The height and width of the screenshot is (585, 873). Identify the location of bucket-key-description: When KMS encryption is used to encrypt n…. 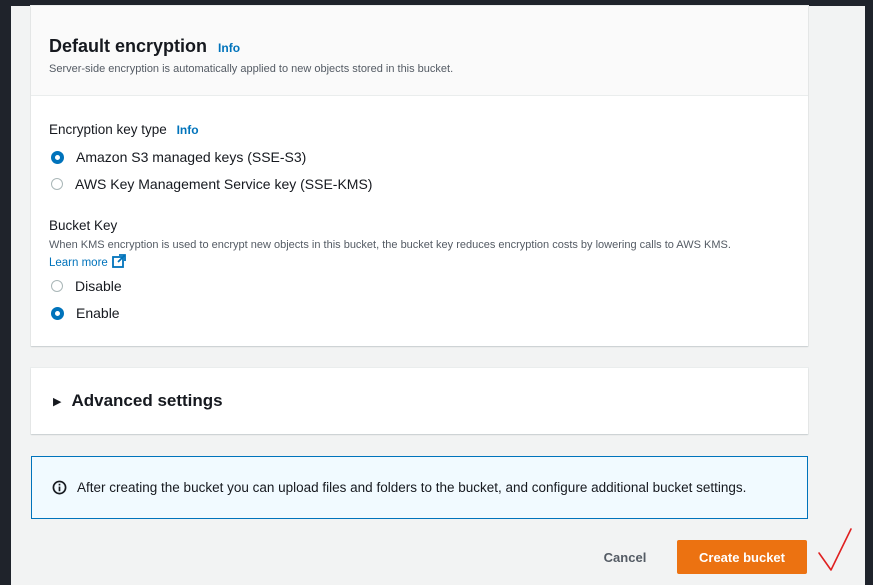
(390, 245).